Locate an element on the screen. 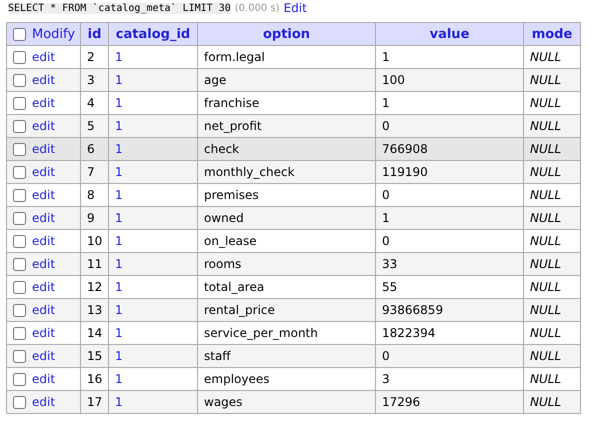 The height and width of the screenshot is (429, 609). column-header: catalog_id is located at coordinates (153, 34).